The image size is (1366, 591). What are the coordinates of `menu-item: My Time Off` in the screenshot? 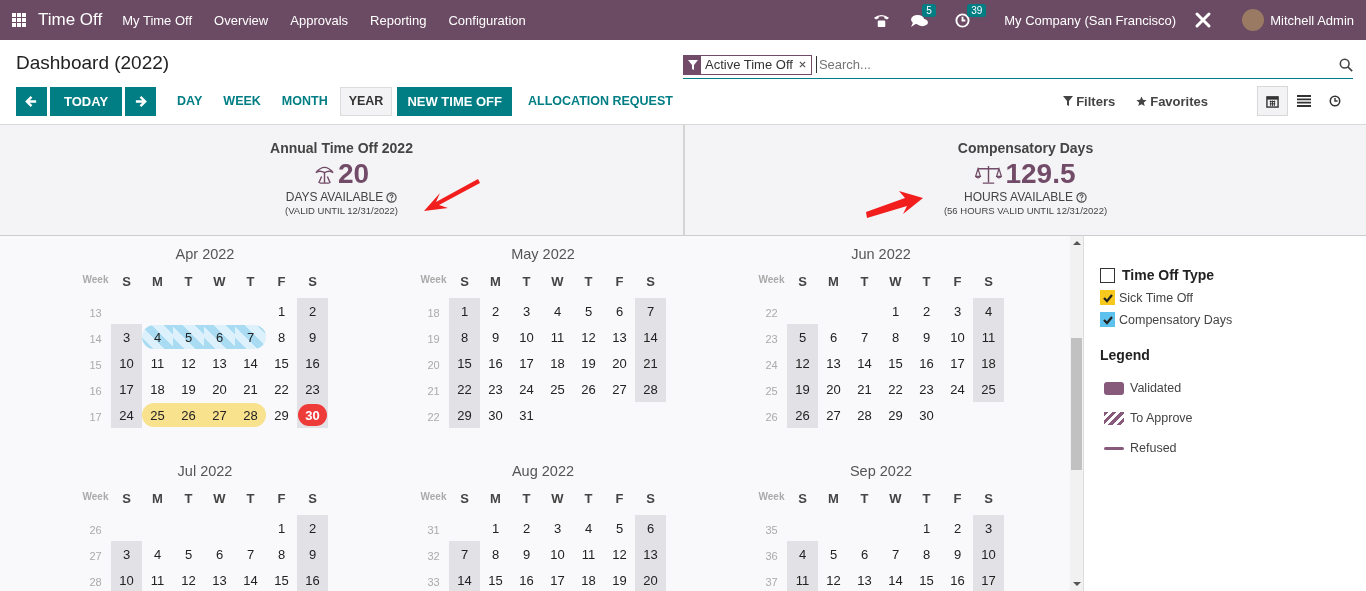 It's located at (157, 20).